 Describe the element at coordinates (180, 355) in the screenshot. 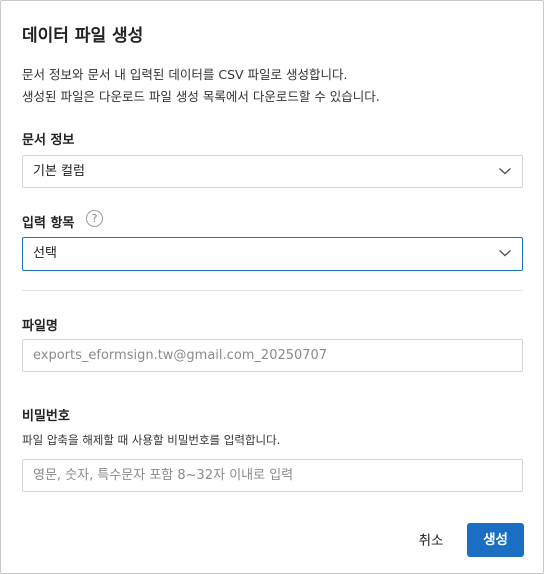

I see `file-name-value: exports_eformsign.tw@gmail.com_20250707` at that location.